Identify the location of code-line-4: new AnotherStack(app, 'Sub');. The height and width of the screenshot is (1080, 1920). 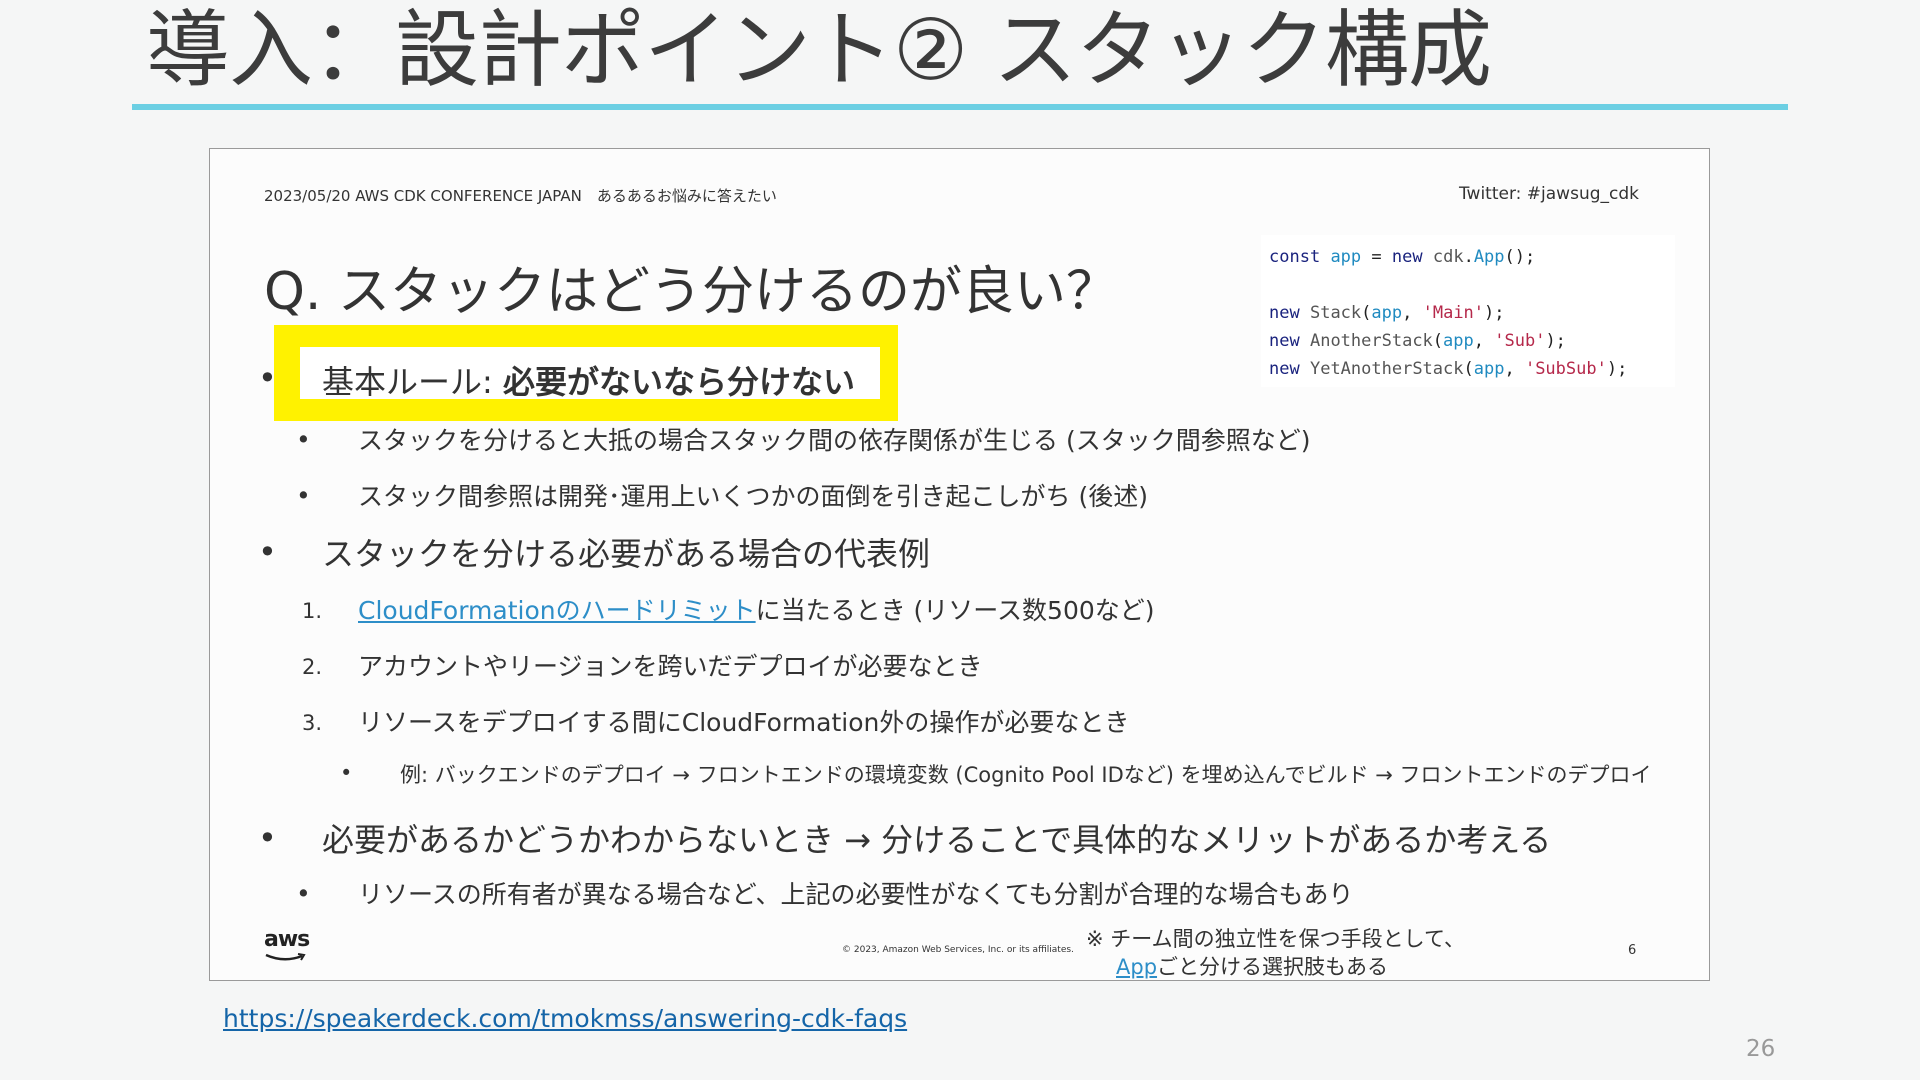
(1417, 341).